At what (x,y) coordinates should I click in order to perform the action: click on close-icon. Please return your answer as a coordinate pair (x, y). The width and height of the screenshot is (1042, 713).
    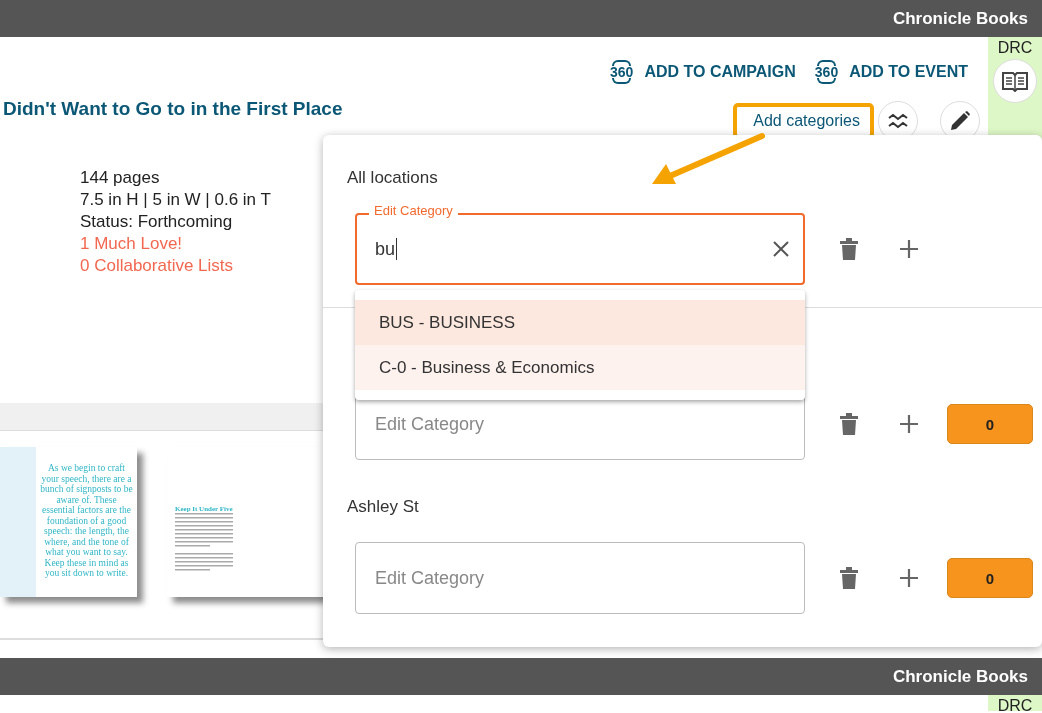
    Looking at the image, I should click on (781, 249).